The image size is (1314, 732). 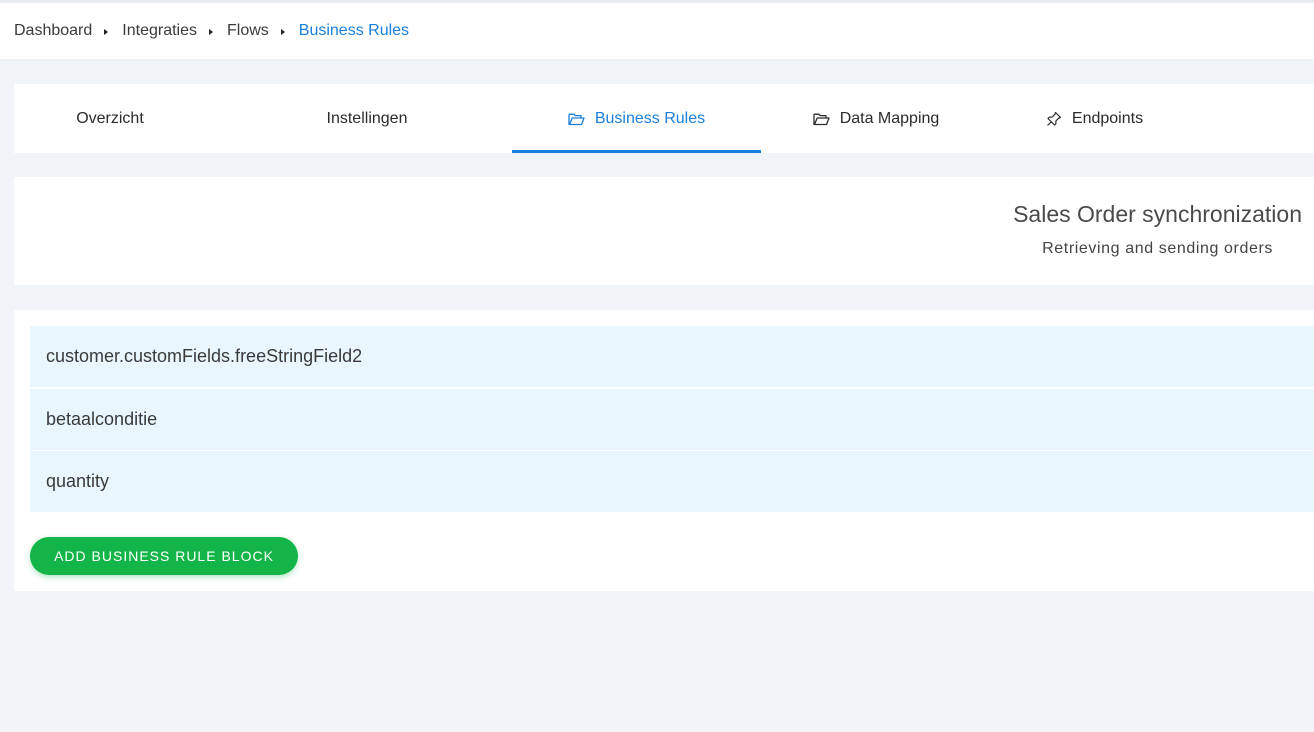 I want to click on tab-overzicht: Overzicht, so click(x=110, y=118).